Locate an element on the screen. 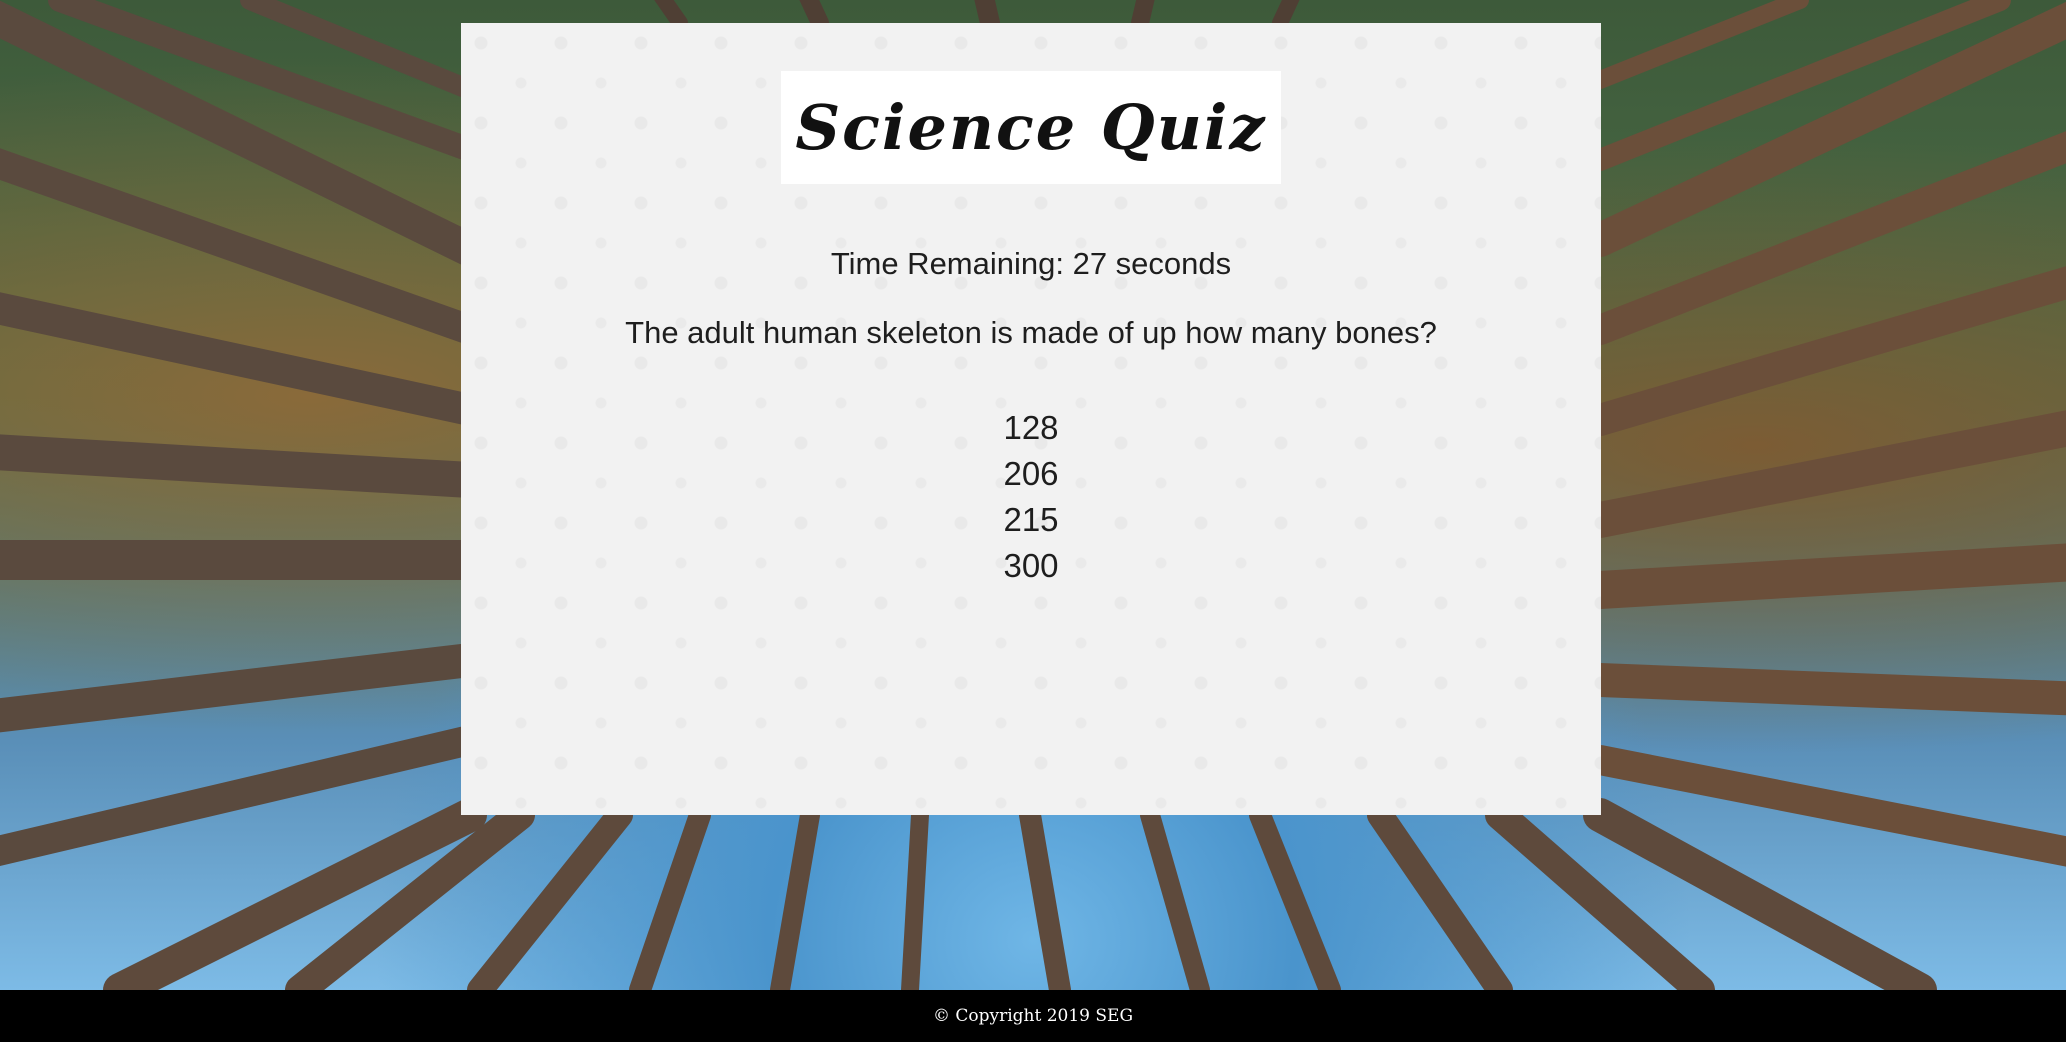 The image size is (2066, 1042). quiz-title: Science Quiz is located at coordinates (1031, 127).